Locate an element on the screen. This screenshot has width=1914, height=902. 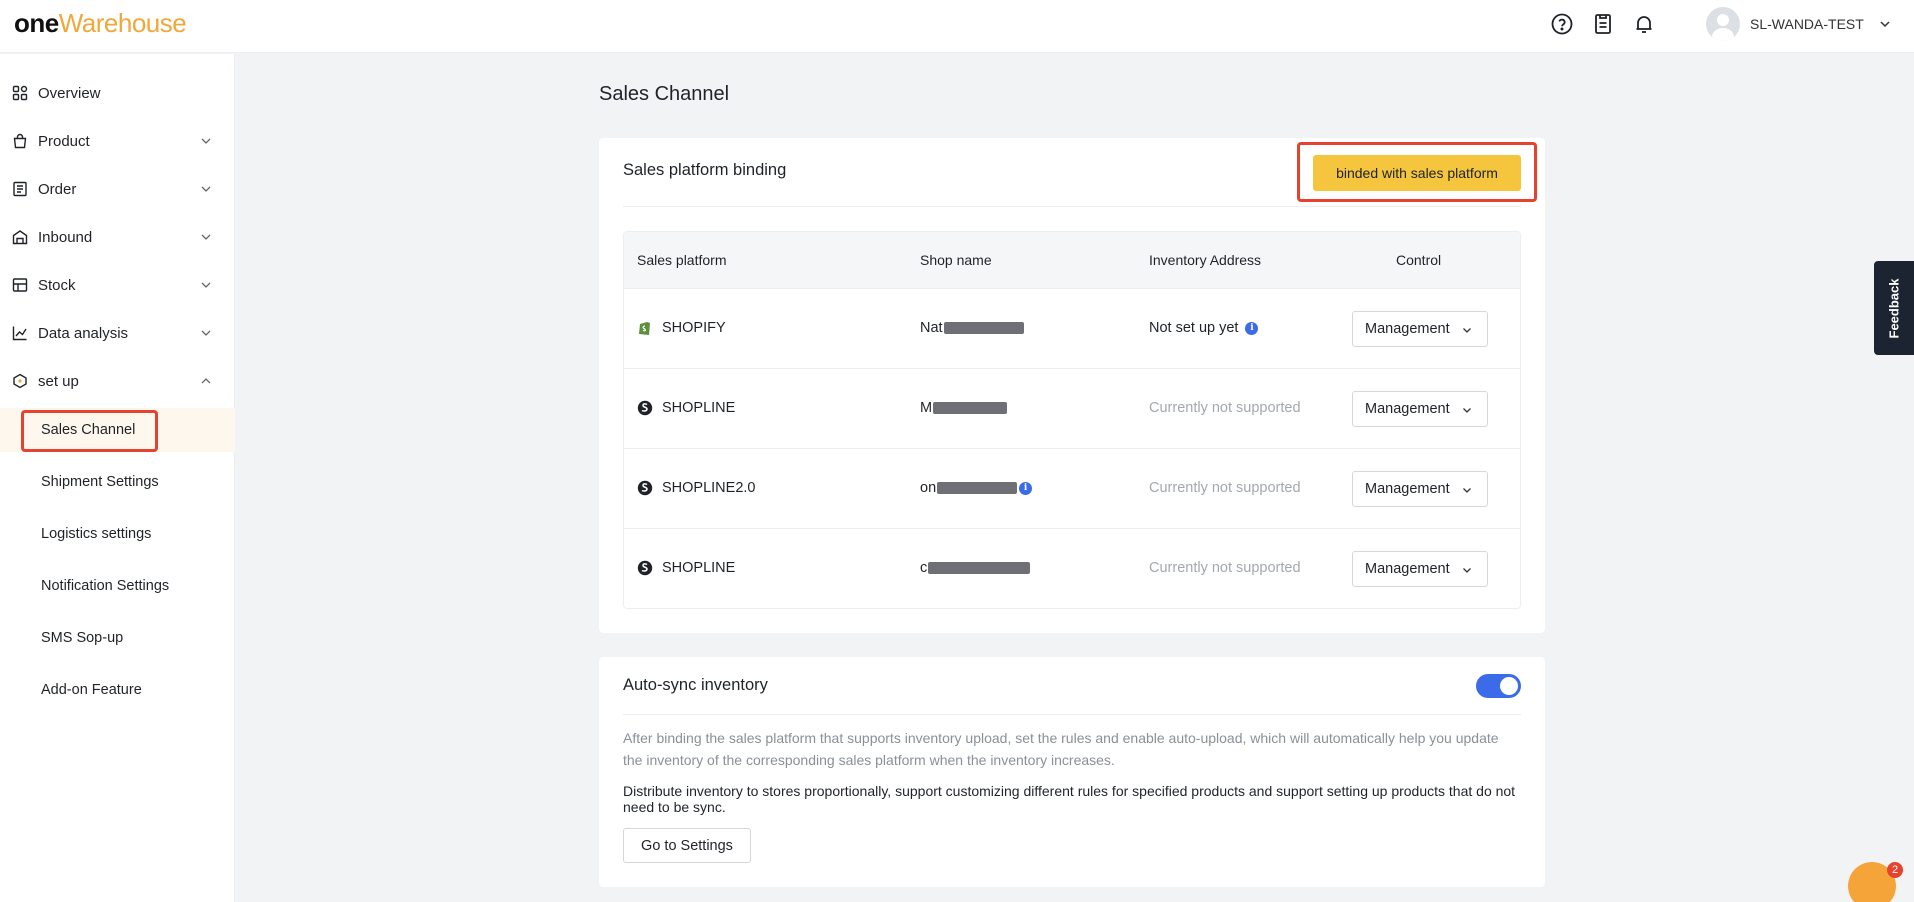
bind-sales-platform-button: binded with sales platform is located at coordinates (1417, 173).